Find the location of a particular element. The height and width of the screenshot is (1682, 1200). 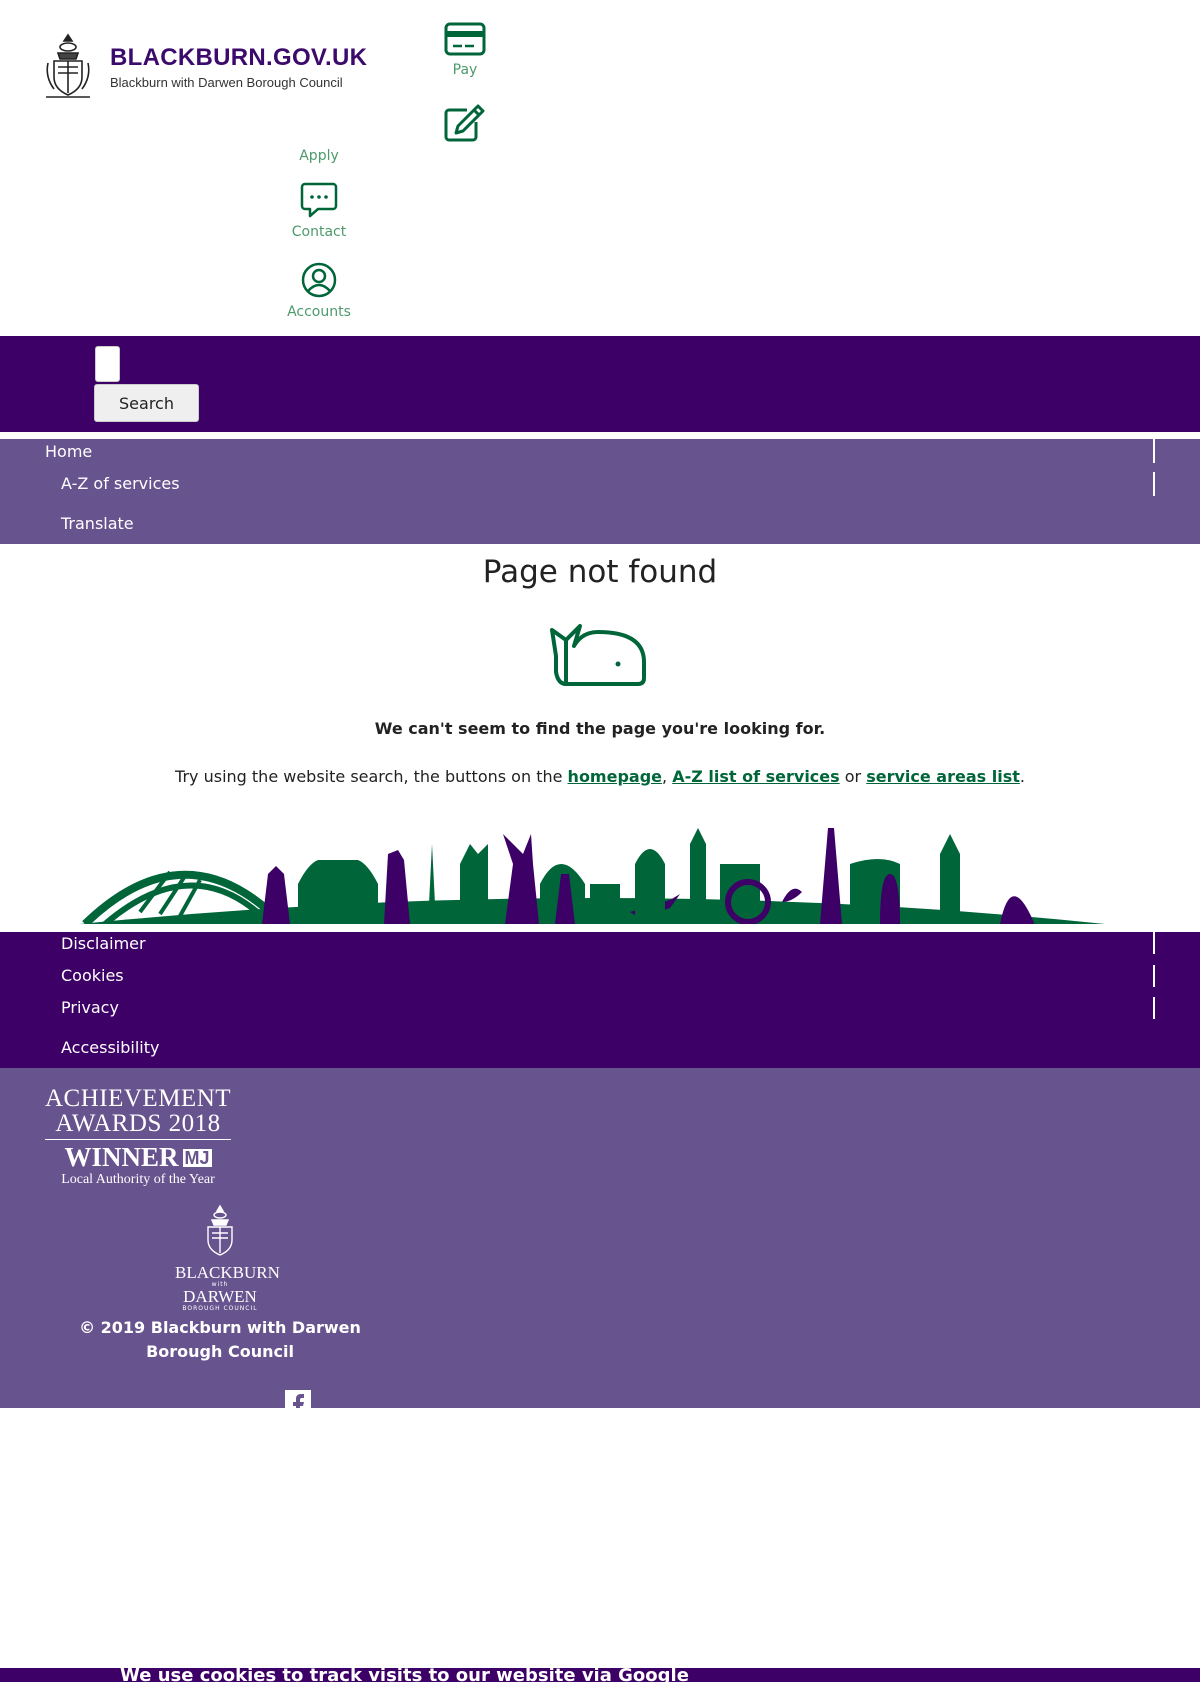

facebook-link is located at coordinates (298, 1399).